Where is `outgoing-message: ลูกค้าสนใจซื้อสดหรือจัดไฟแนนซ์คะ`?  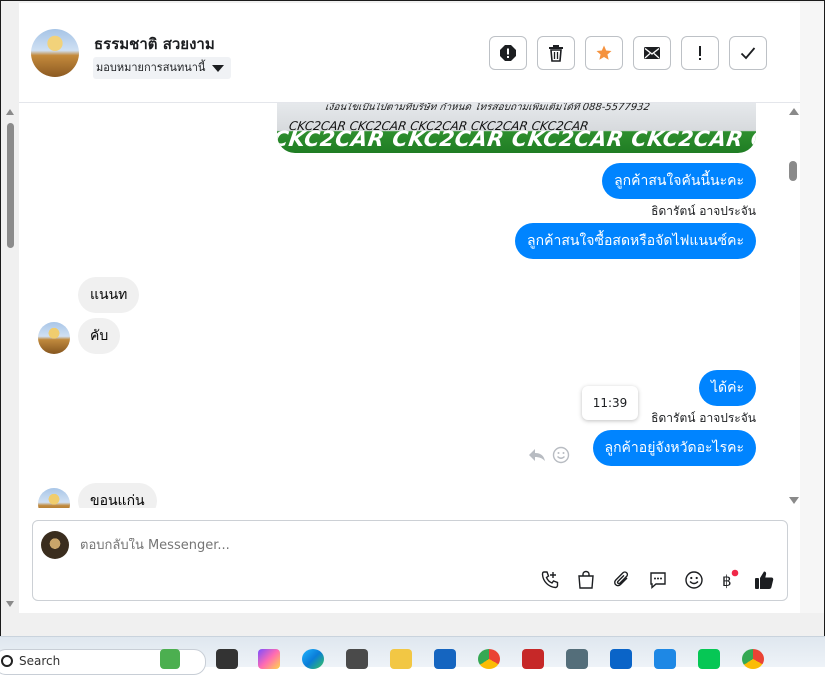 outgoing-message: ลูกค้าสนใจซื้อสดหรือจัดไฟแนนซ์คะ is located at coordinates (635, 241).